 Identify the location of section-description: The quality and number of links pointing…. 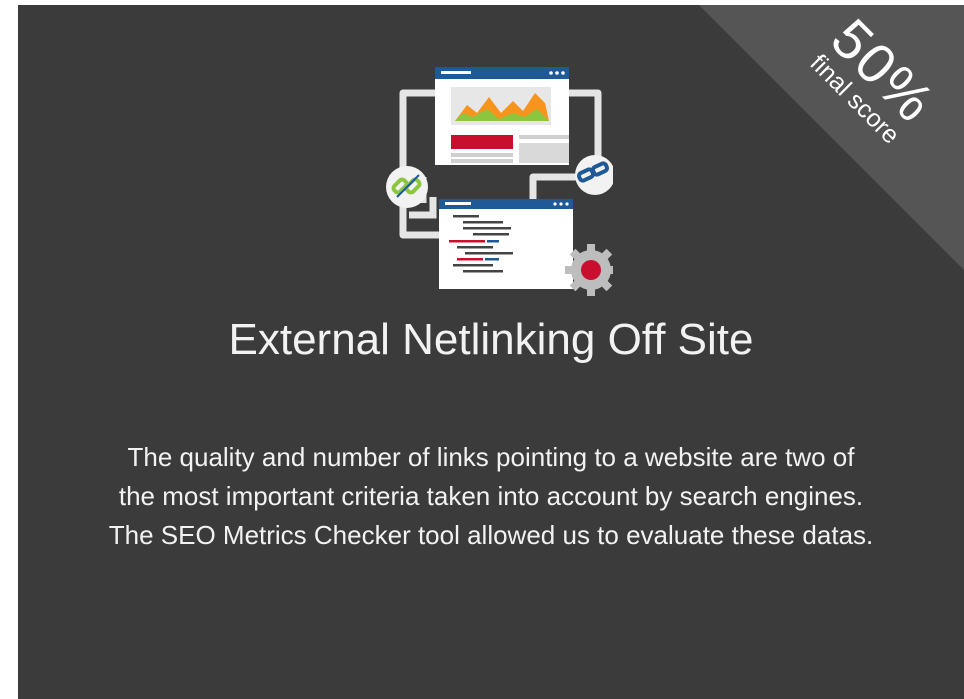
(491, 496).